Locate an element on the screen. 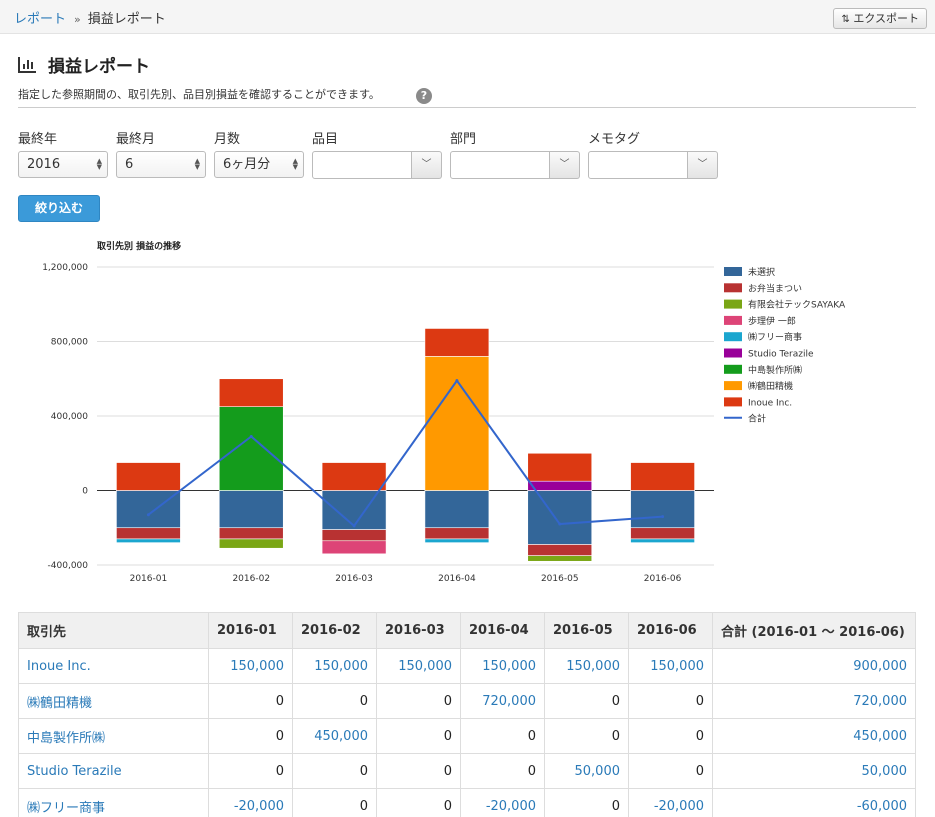 This screenshot has height=817, width=935. partner-link: ㈱鶴田精機 is located at coordinates (113, 701).